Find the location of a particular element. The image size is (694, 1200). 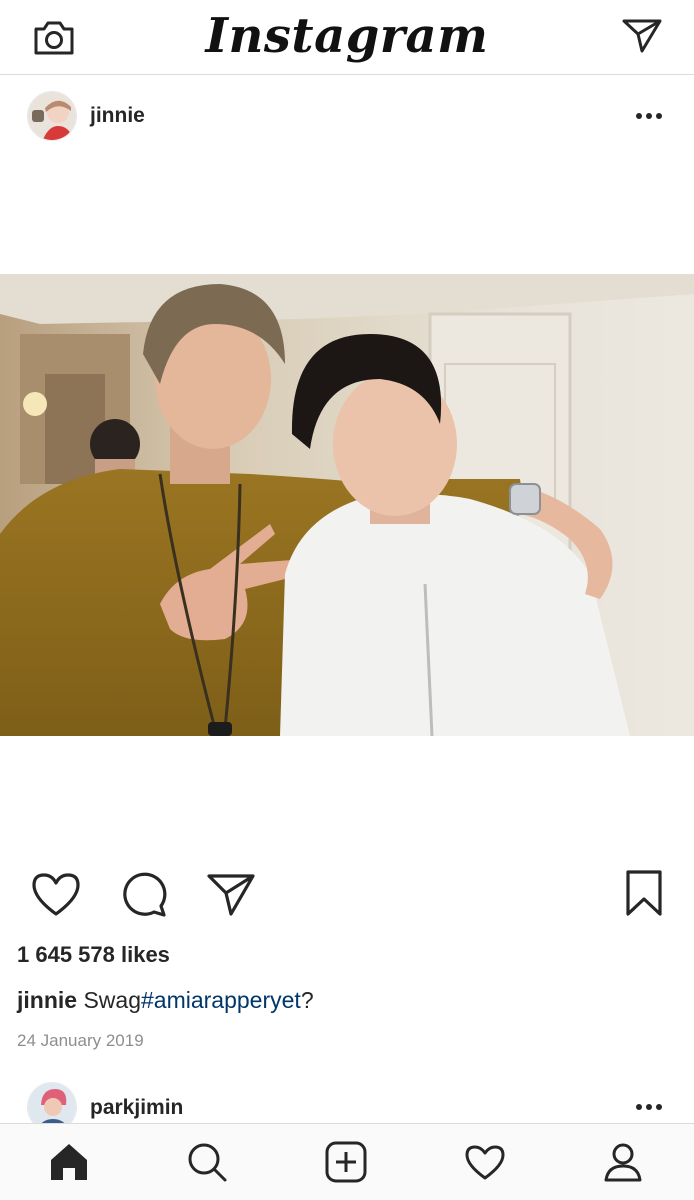

activity-heart-icon is located at coordinates (485, 1162).